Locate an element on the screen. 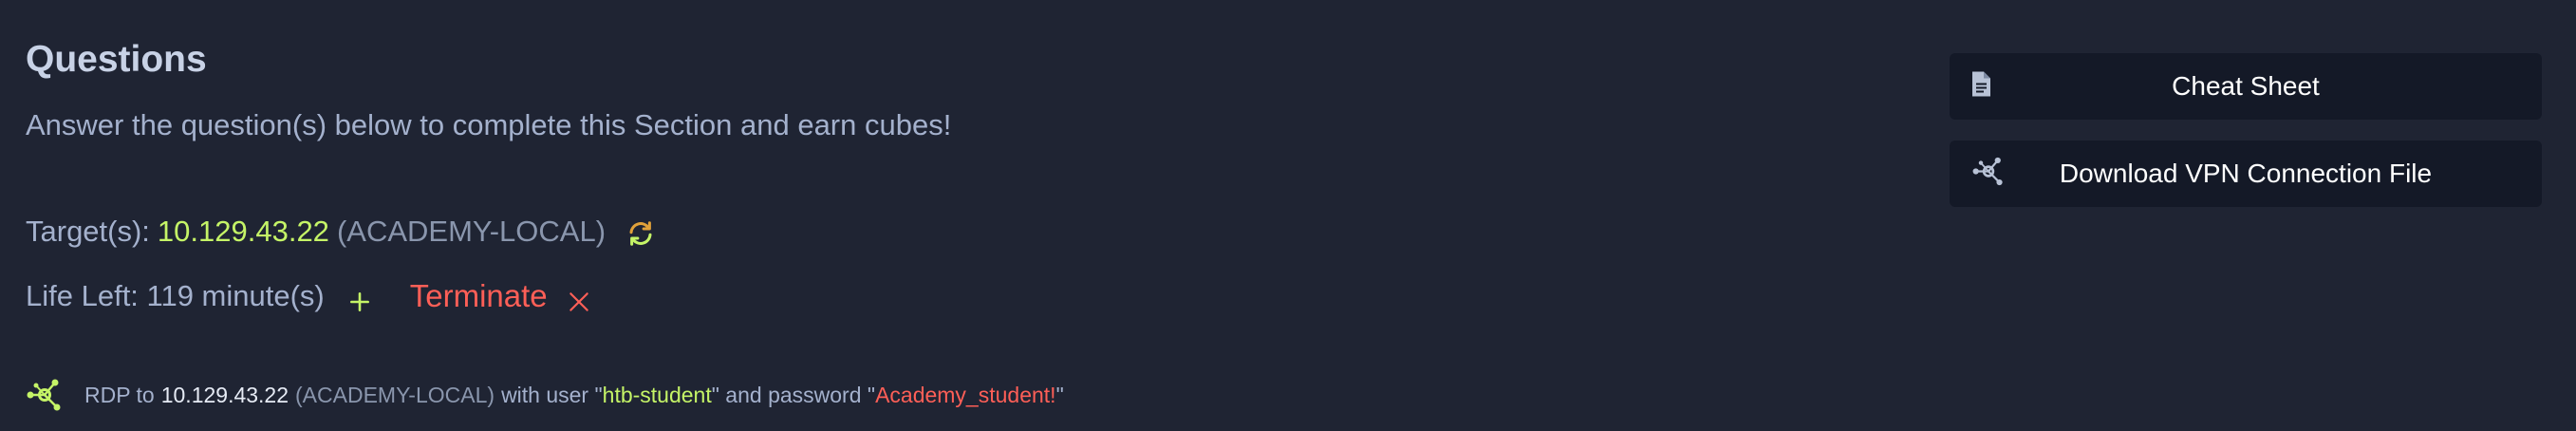 The height and width of the screenshot is (431, 2576). document-icon is located at coordinates (1980, 87).